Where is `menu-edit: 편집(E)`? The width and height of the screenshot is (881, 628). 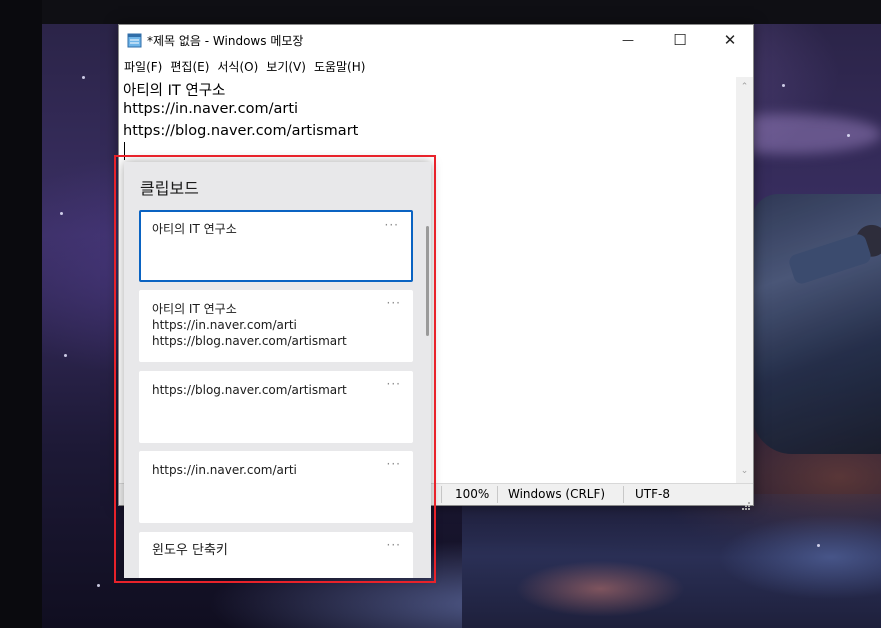
menu-edit: 편집(E) is located at coordinates (189, 66).